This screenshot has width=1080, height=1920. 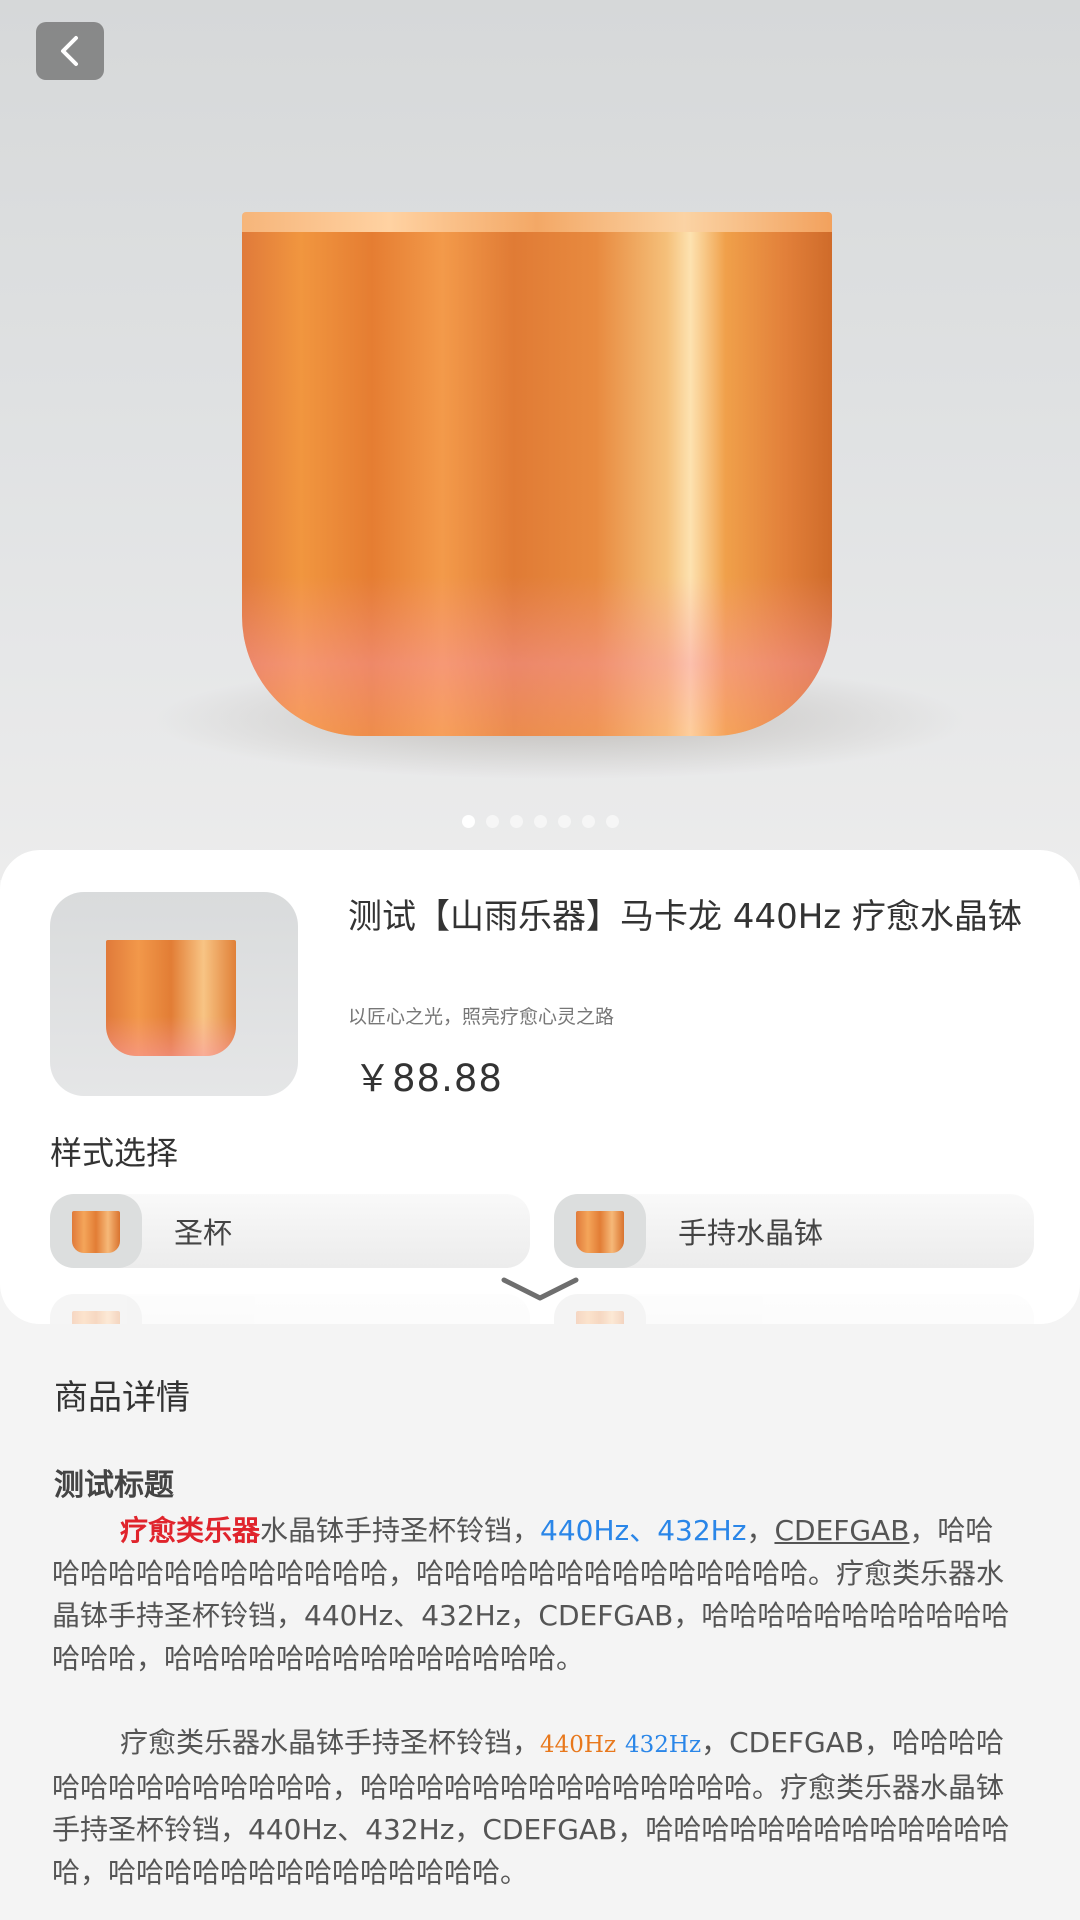 What do you see at coordinates (114, 1485) in the screenshot?
I see `detail-title: 测试标题` at bounding box center [114, 1485].